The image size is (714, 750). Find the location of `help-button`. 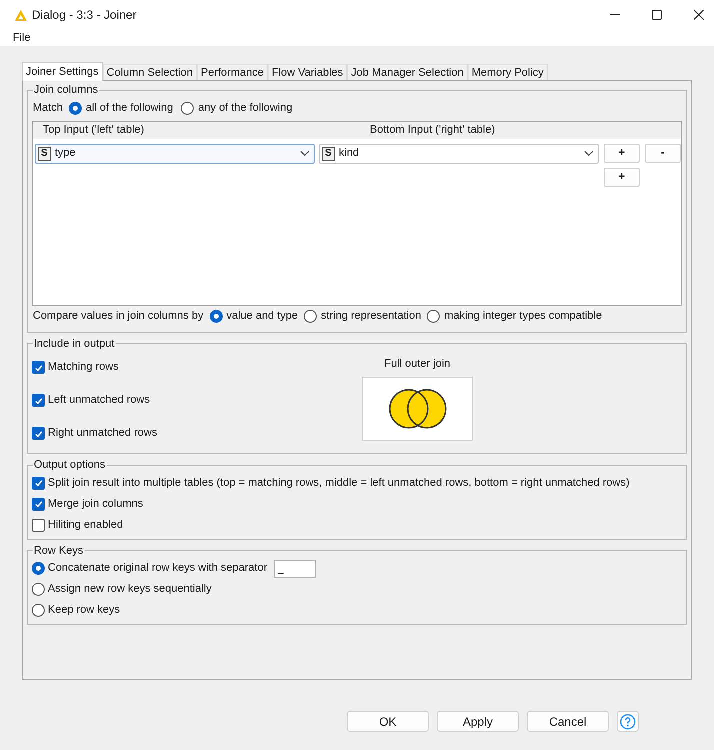

help-button is located at coordinates (628, 721).